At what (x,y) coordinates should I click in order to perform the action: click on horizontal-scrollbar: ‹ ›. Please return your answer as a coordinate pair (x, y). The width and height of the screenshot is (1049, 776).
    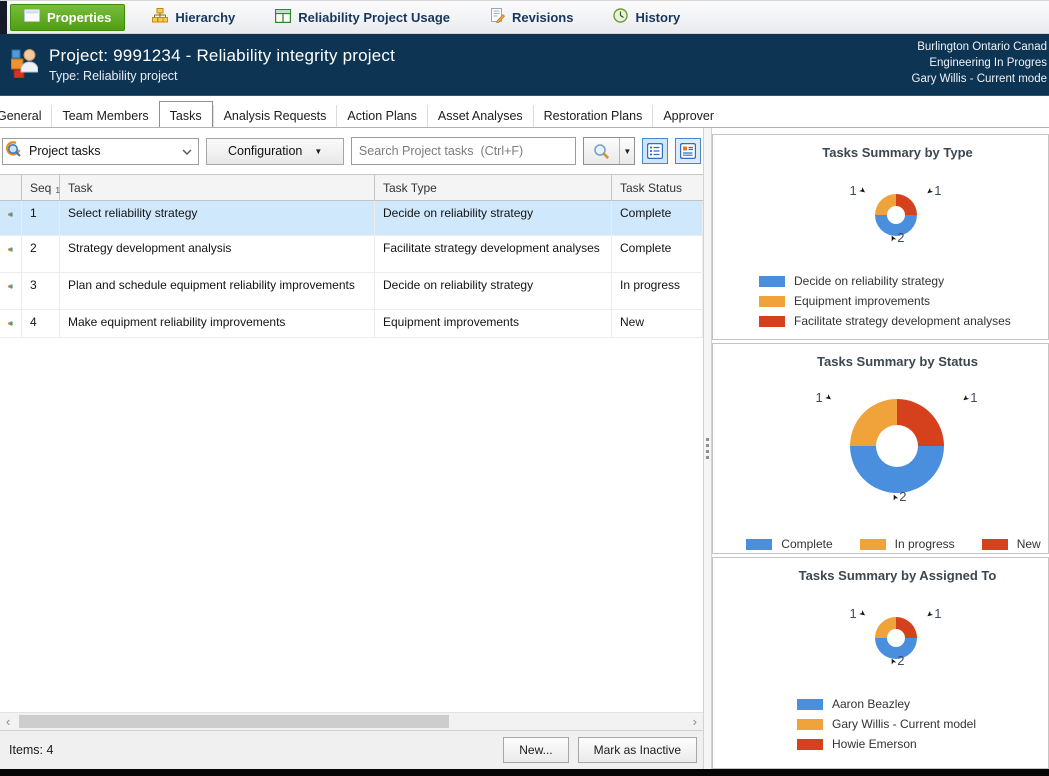
    Looking at the image, I should click on (351, 721).